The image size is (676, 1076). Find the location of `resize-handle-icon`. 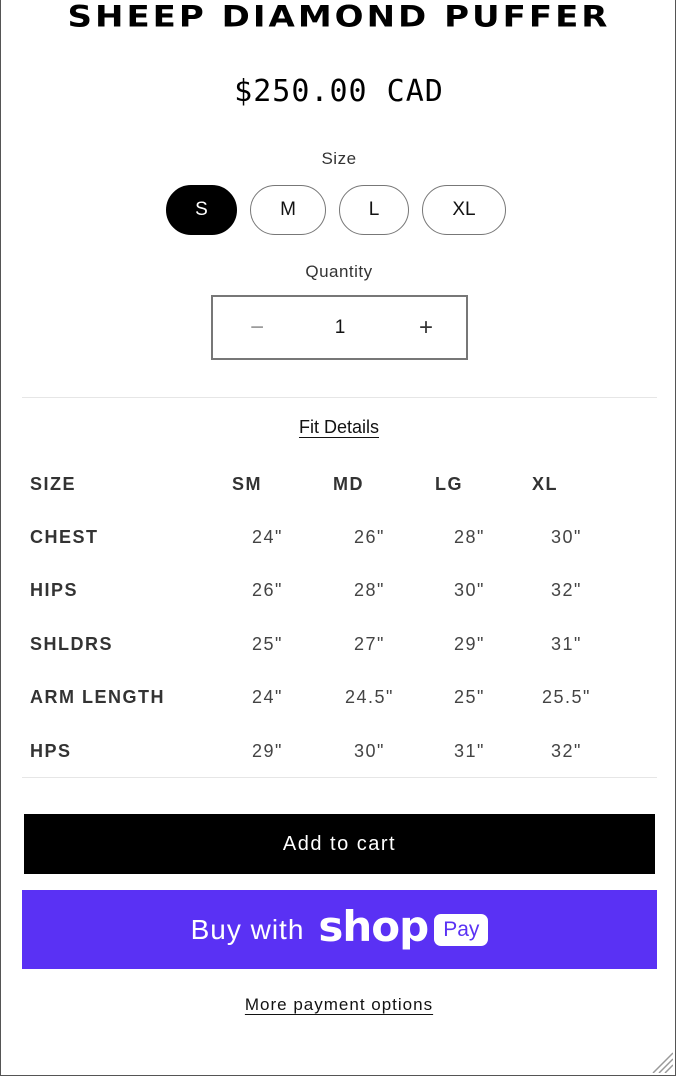

resize-handle-icon is located at coordinates (661, 1061).